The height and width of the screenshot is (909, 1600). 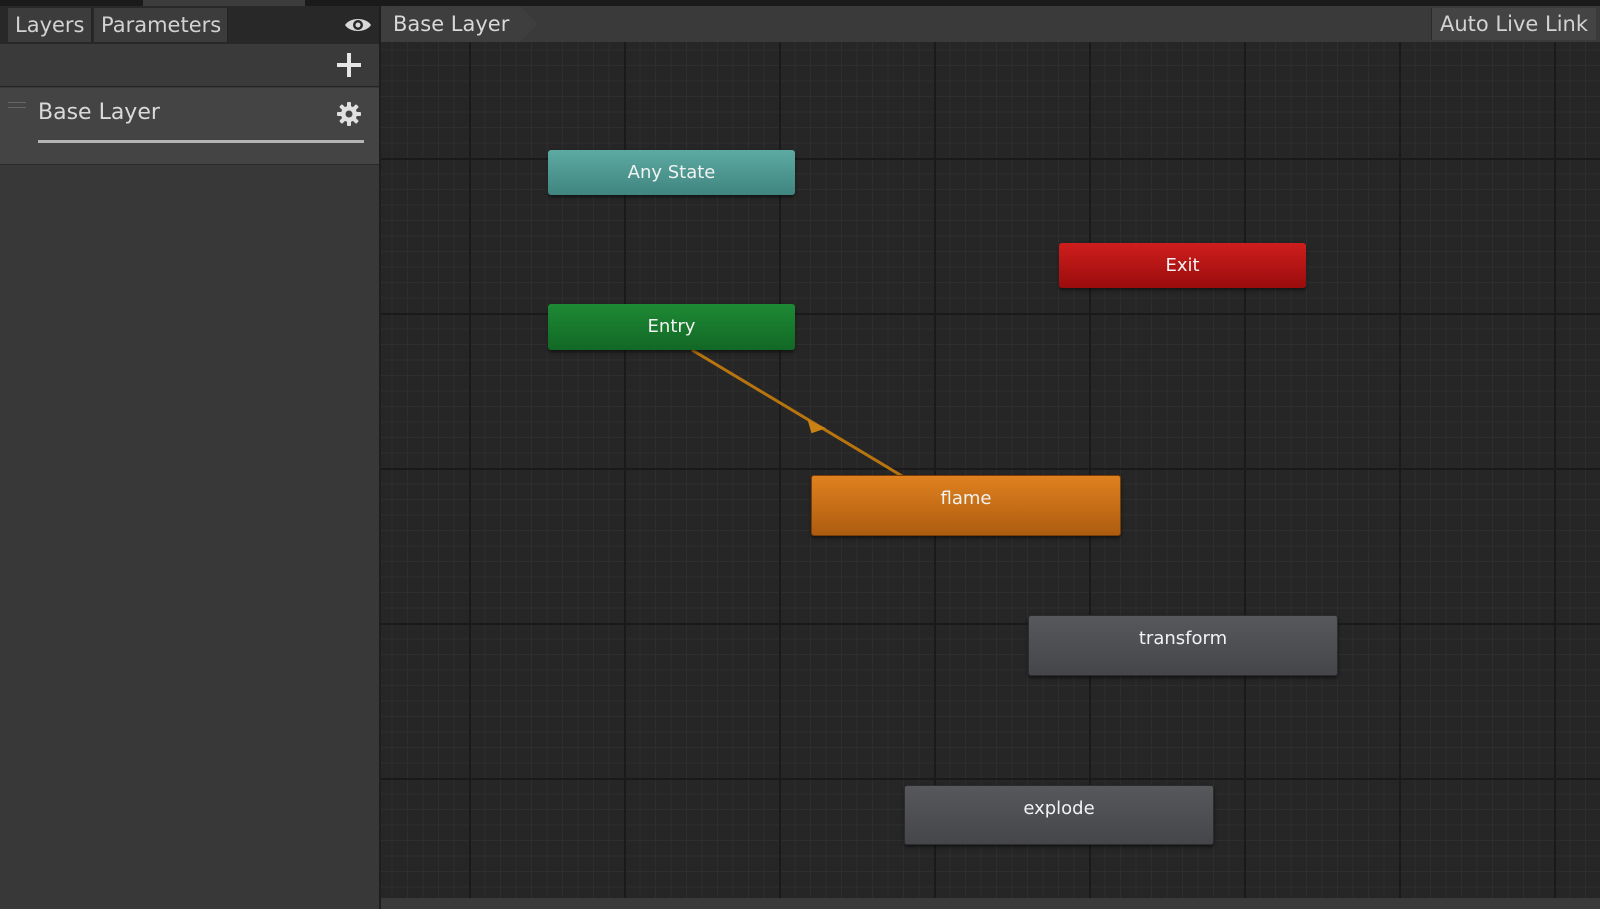 I want to click on layer-item-base-layer: Base Layer, so click(x=189, y=126).